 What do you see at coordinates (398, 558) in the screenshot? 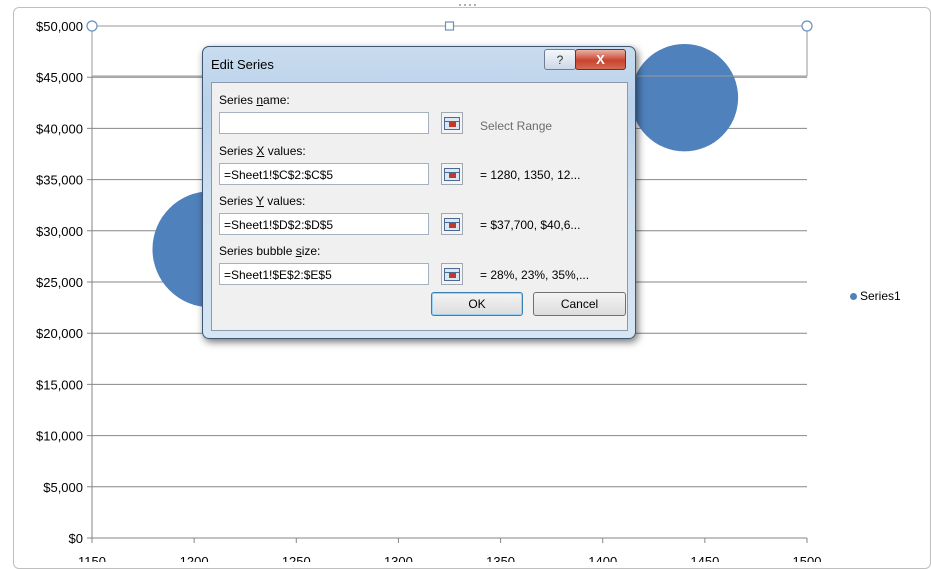
I see `x-tick-label: 1300` at bounding box center [398, 558].